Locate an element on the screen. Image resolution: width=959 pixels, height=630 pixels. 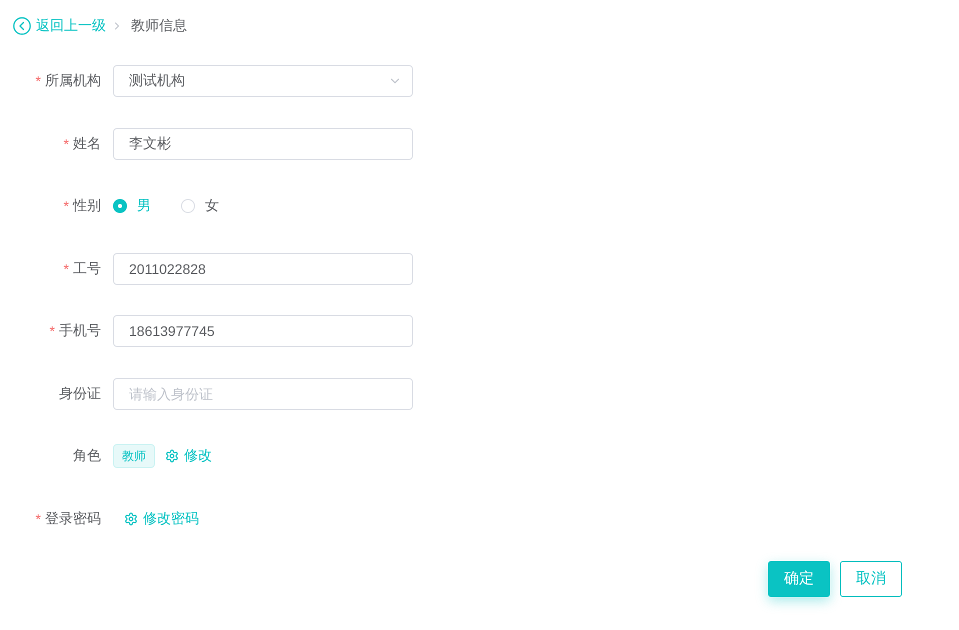
input-field: 李文彬 is located at coordinates (263, 144).